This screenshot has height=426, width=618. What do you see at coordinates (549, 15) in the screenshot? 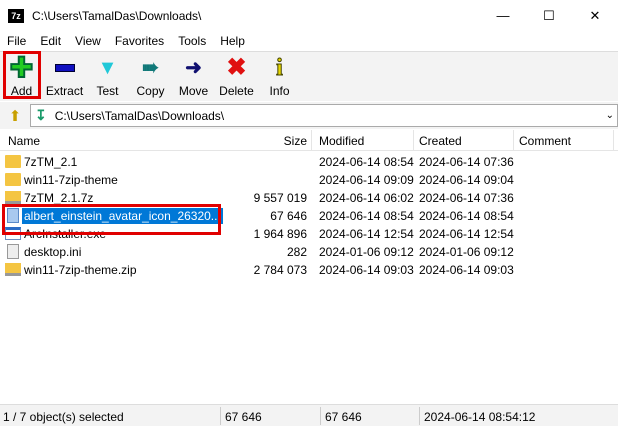
I see `maximize-button: ☐` at bounding box center [549, 15].